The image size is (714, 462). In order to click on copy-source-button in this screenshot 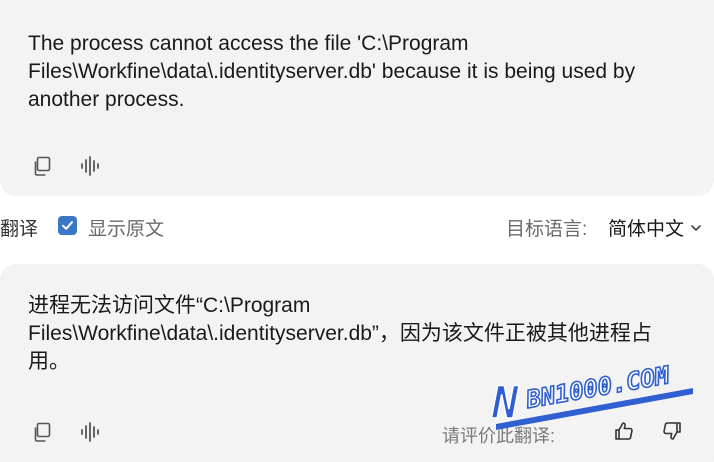, I will do `click(42, 166)`.